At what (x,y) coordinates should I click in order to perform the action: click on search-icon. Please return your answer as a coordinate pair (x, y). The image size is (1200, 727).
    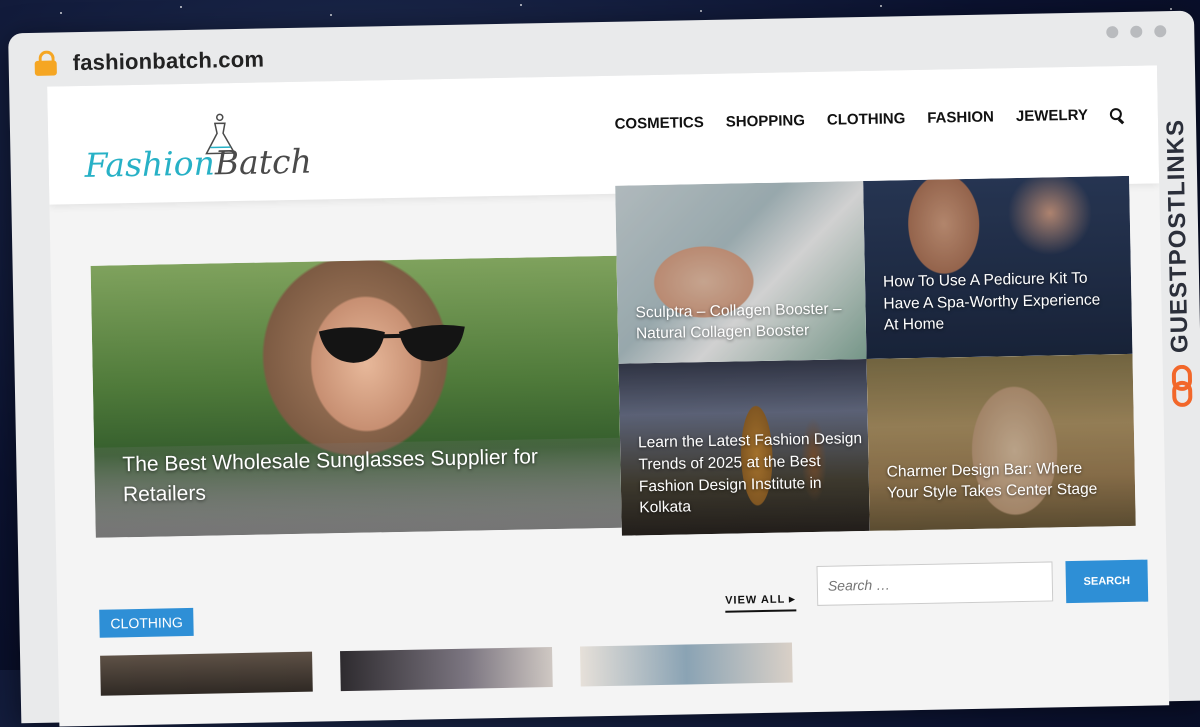
    Looking at the image, I should click on (1117, 115).